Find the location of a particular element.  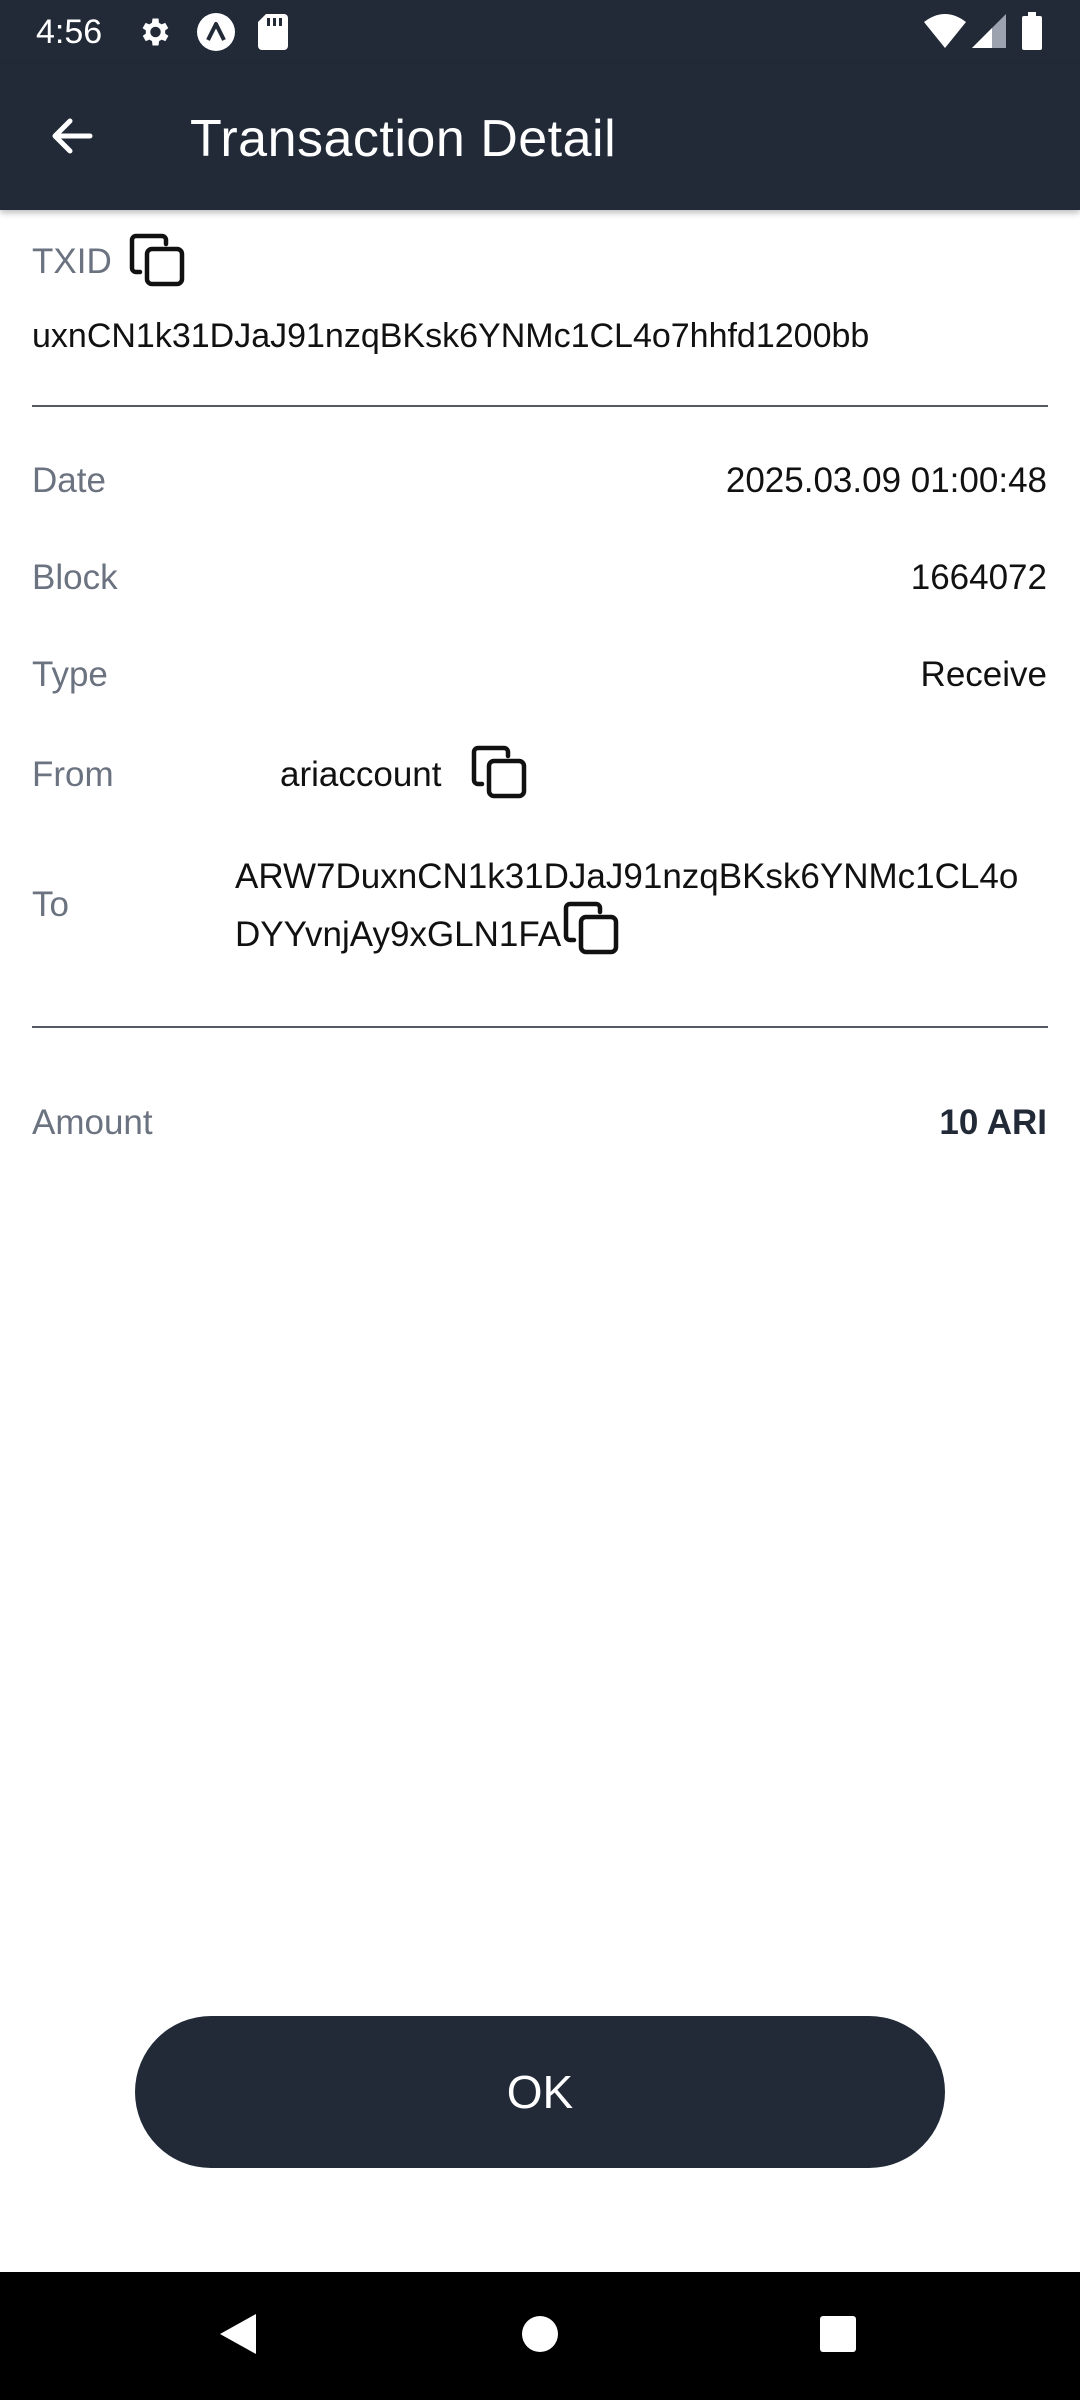

txid-label: TXID is located at coordinates (72, 261).